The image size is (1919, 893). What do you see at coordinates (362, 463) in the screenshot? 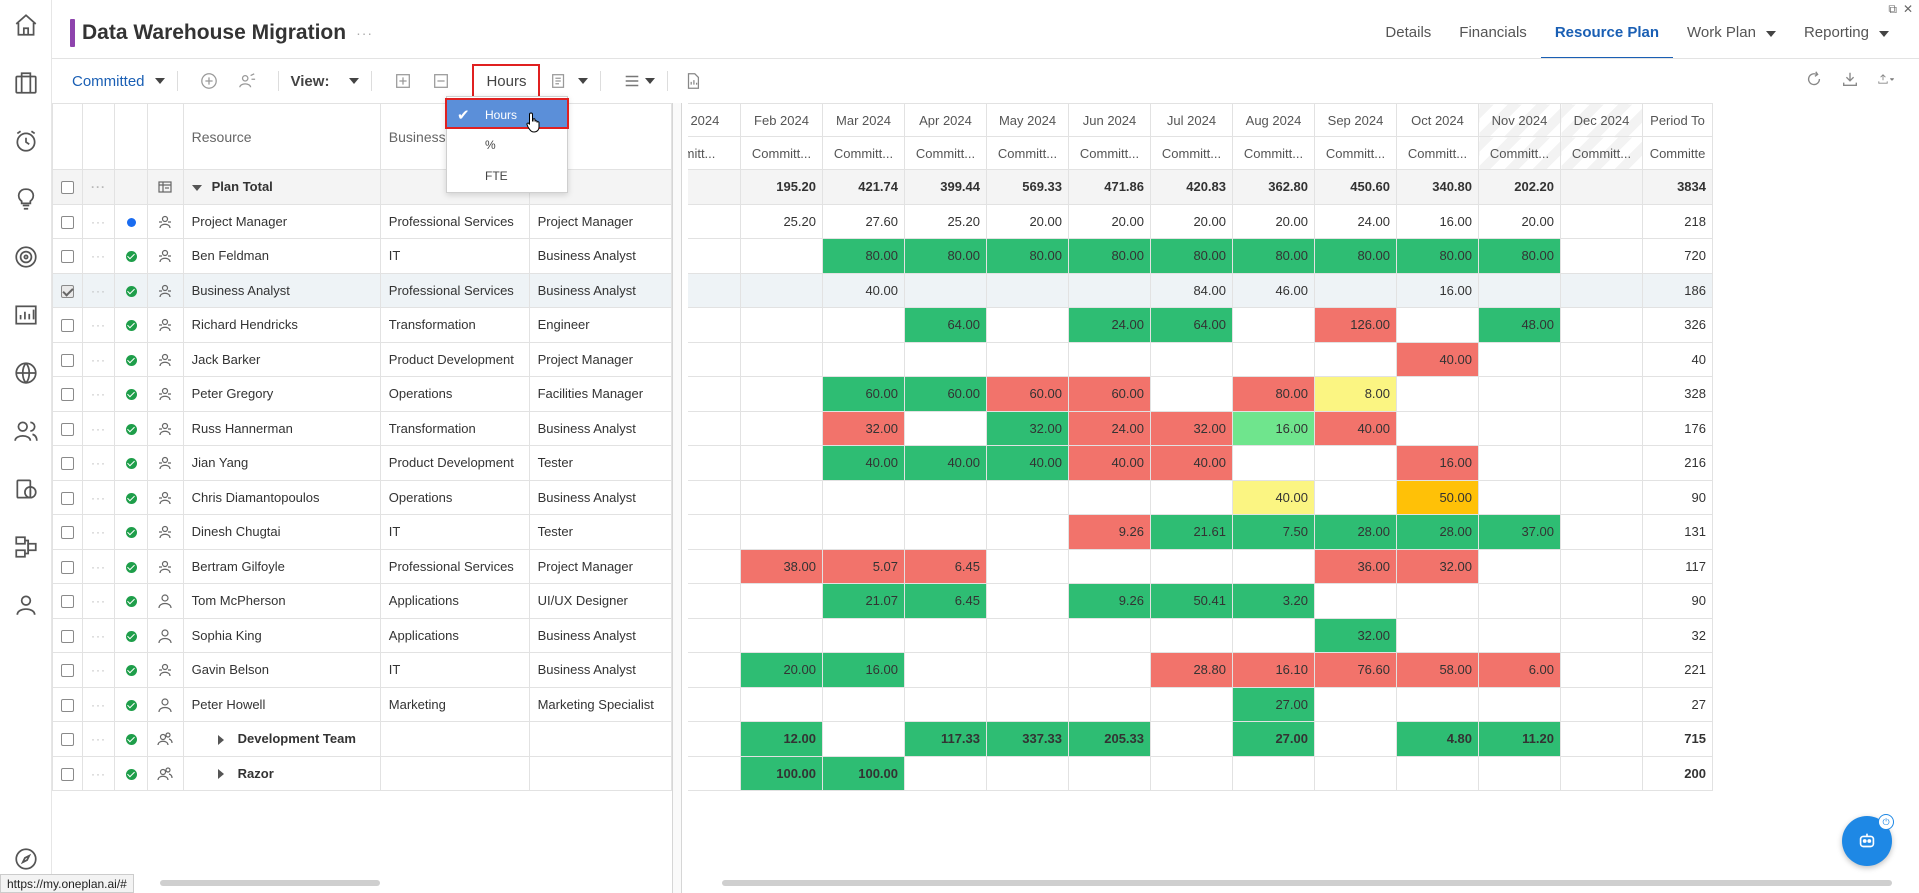
I see `resource-row: ··· Jian Yang Product Development Tester` at bounding box center [362, 463].